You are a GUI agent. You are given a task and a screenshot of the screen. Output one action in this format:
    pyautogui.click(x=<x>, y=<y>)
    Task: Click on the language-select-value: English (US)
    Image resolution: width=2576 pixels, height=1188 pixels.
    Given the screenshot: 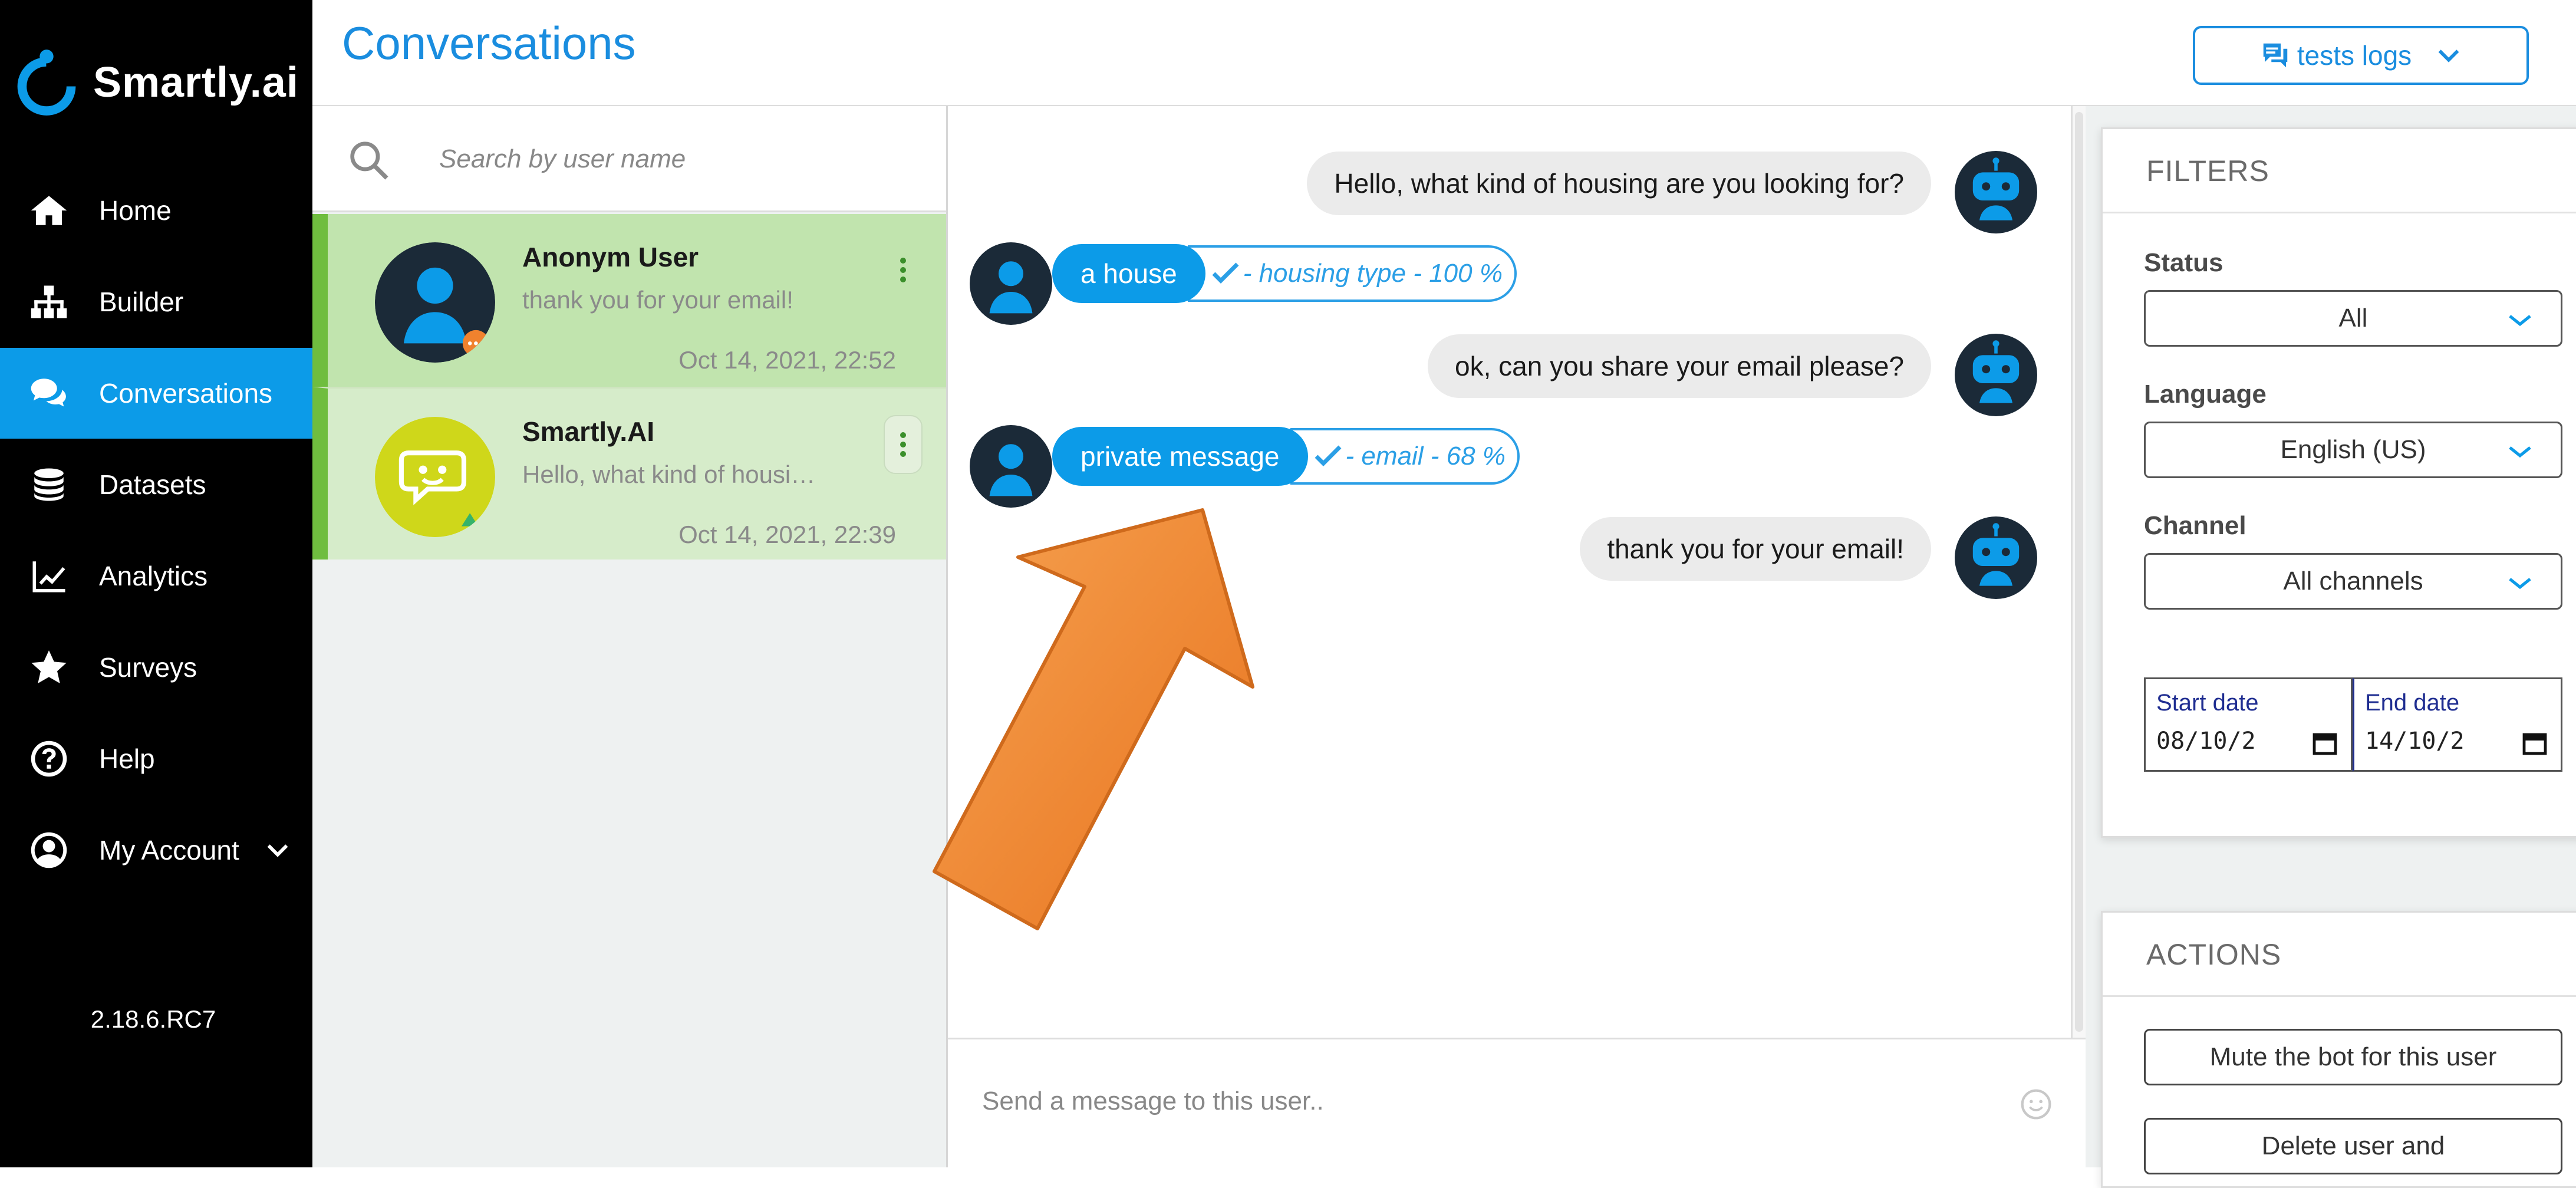 What is the action you would take?
    pyautogui.click(x=2353, y=449)
    